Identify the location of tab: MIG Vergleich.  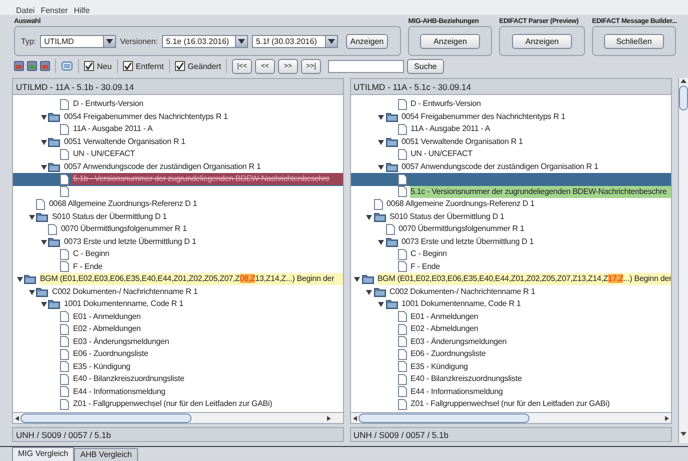
(43, 454).